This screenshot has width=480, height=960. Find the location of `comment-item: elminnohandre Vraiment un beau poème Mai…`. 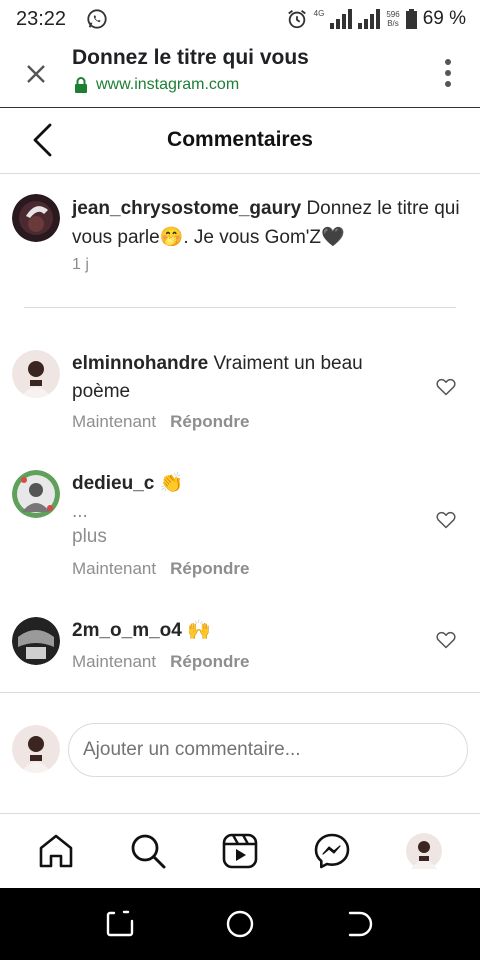

comment-item: elminnohandre Vraiment un beau poème Mai… is located at coordinates (240, 400).